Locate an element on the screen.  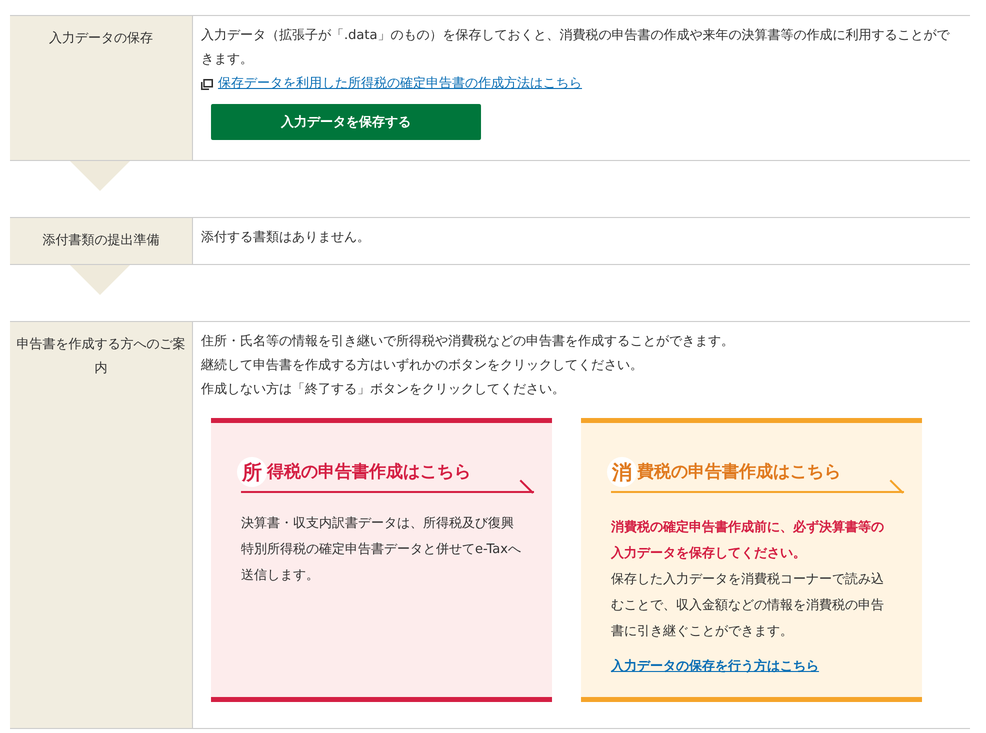
new-window-icon is located at coordinates (207, 84).